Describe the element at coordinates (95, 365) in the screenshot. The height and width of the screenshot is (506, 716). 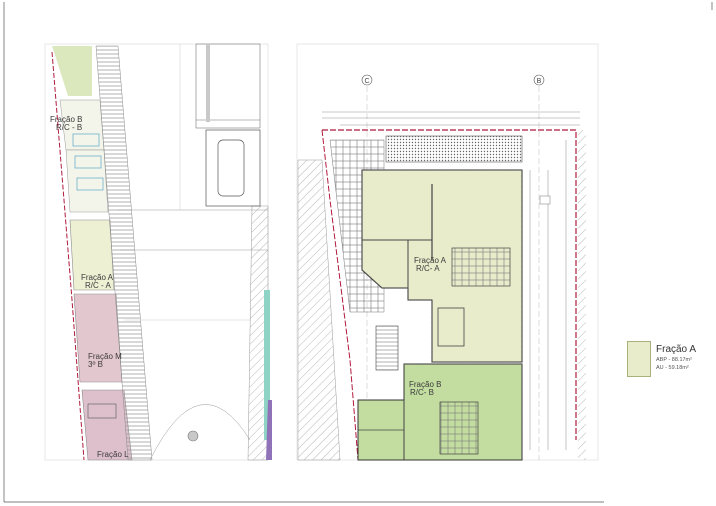
I see `left-unit-code: 3º B` at that location.